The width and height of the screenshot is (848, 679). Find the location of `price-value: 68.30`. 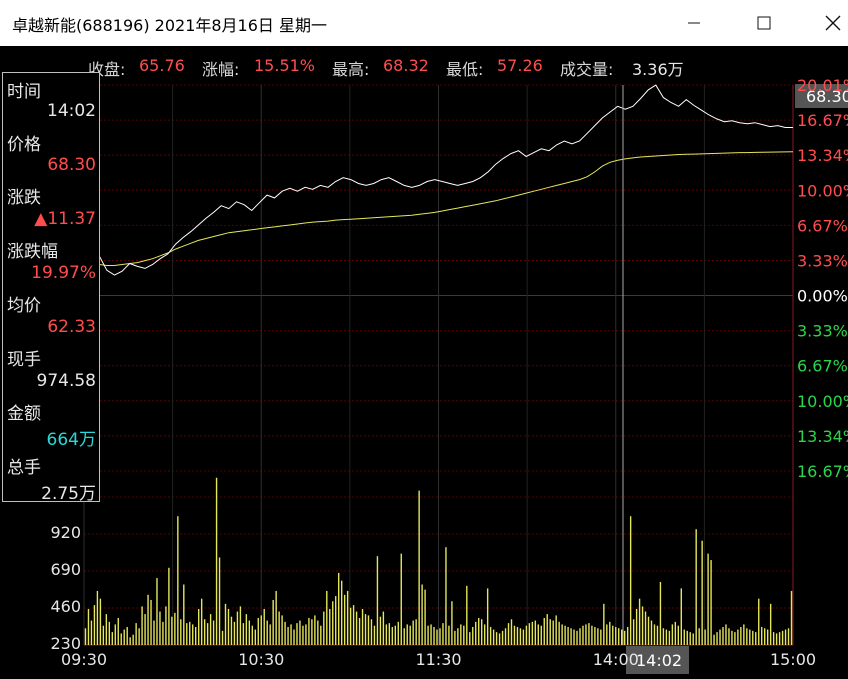

price-value: 68.30 is located at coordinates (71, 165).